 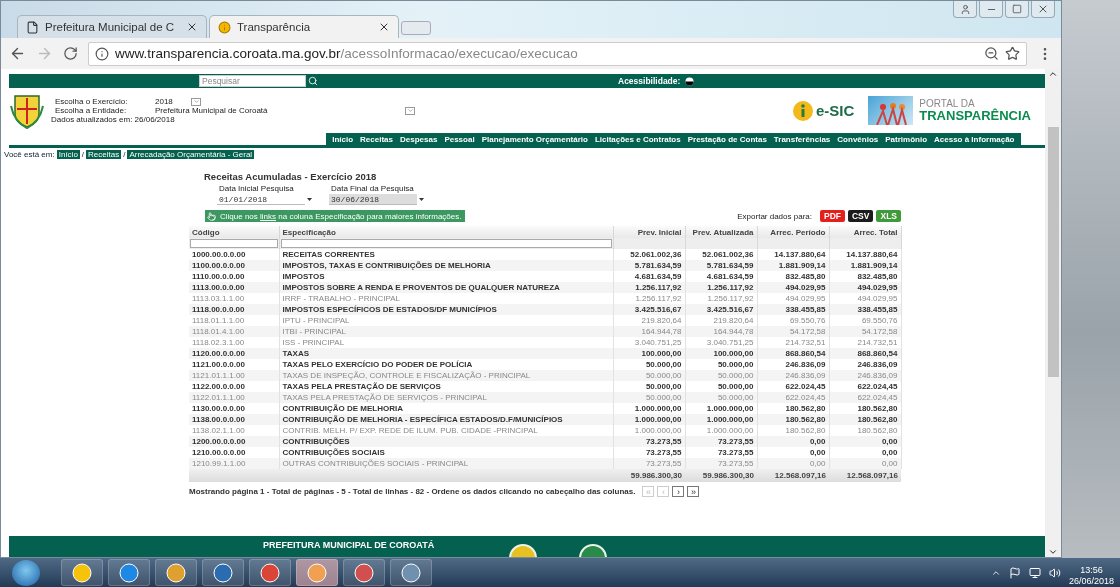 What do you see at coordinates (26, 572) in the screenshot?
I see `start-button` at bounding box center [26, 572].